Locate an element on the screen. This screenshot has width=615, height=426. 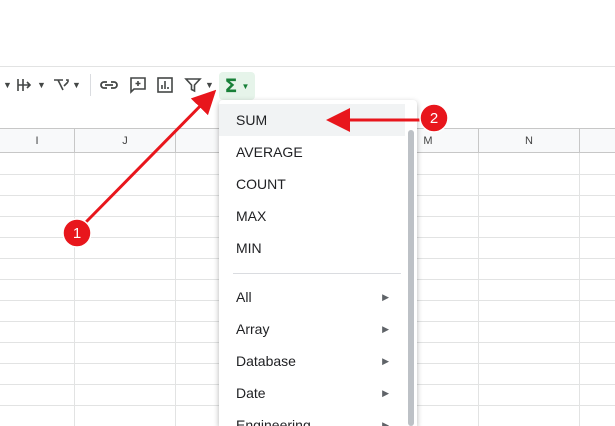
menu-item-sum: SUM is located at coordinates (312, 120).